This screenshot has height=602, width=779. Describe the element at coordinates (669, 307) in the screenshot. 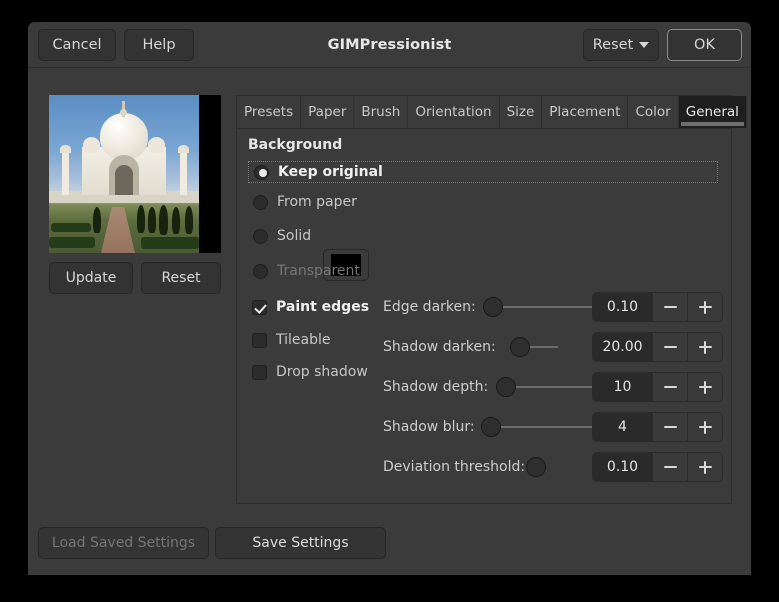

I see `edge-darken-decrement` at that location.